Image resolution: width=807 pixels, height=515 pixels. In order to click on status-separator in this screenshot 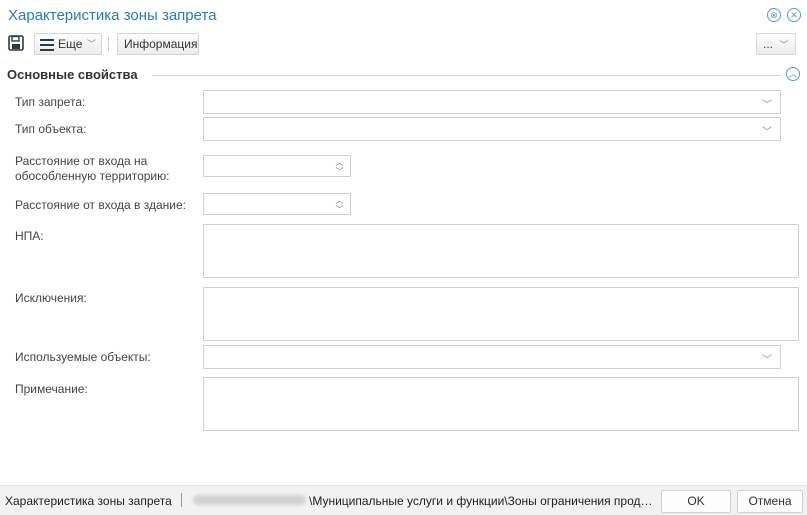, I will do `click(181, 500)`.